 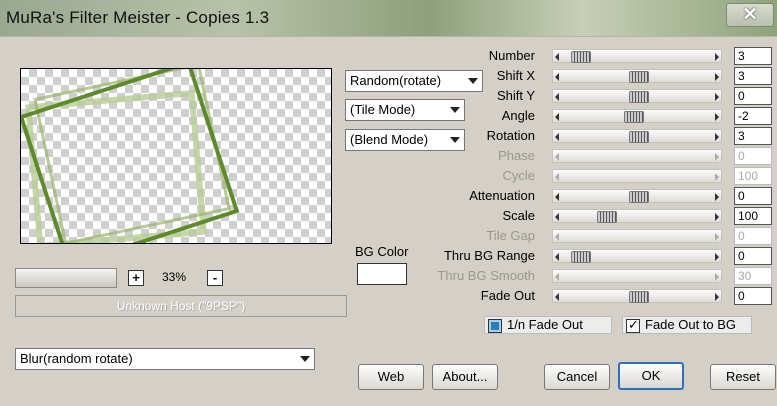 I want to click on attenuation-label: Attenuation, so click(x=502, y=195).